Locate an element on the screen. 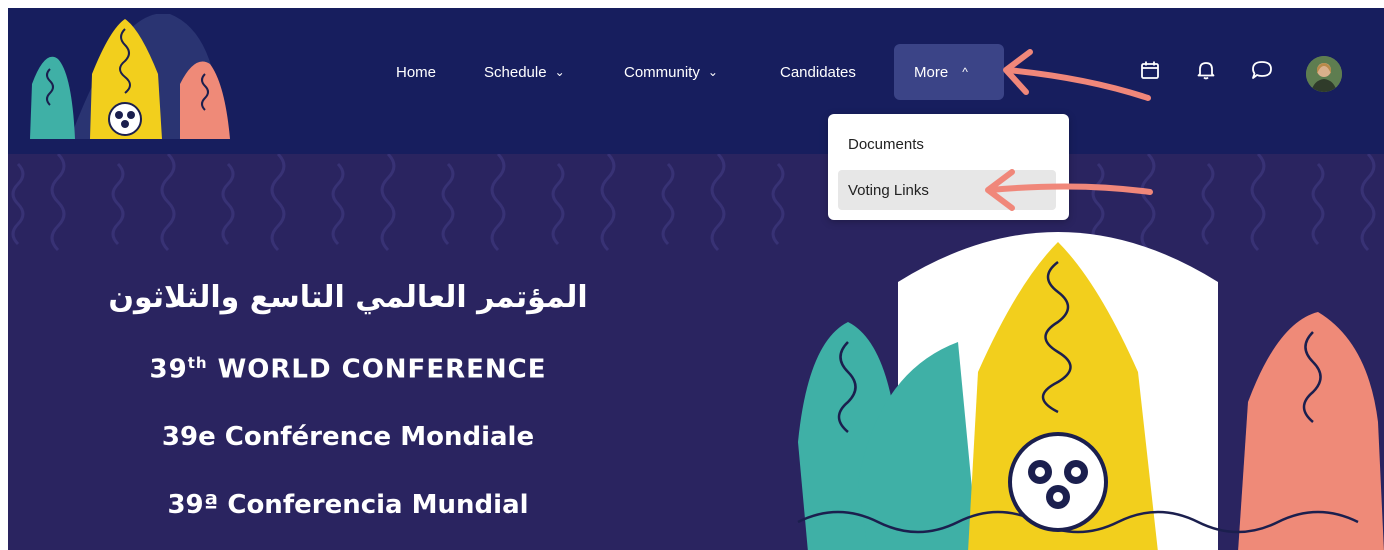  nav-community: Community ⌄ is located at coordinates (671, 72).